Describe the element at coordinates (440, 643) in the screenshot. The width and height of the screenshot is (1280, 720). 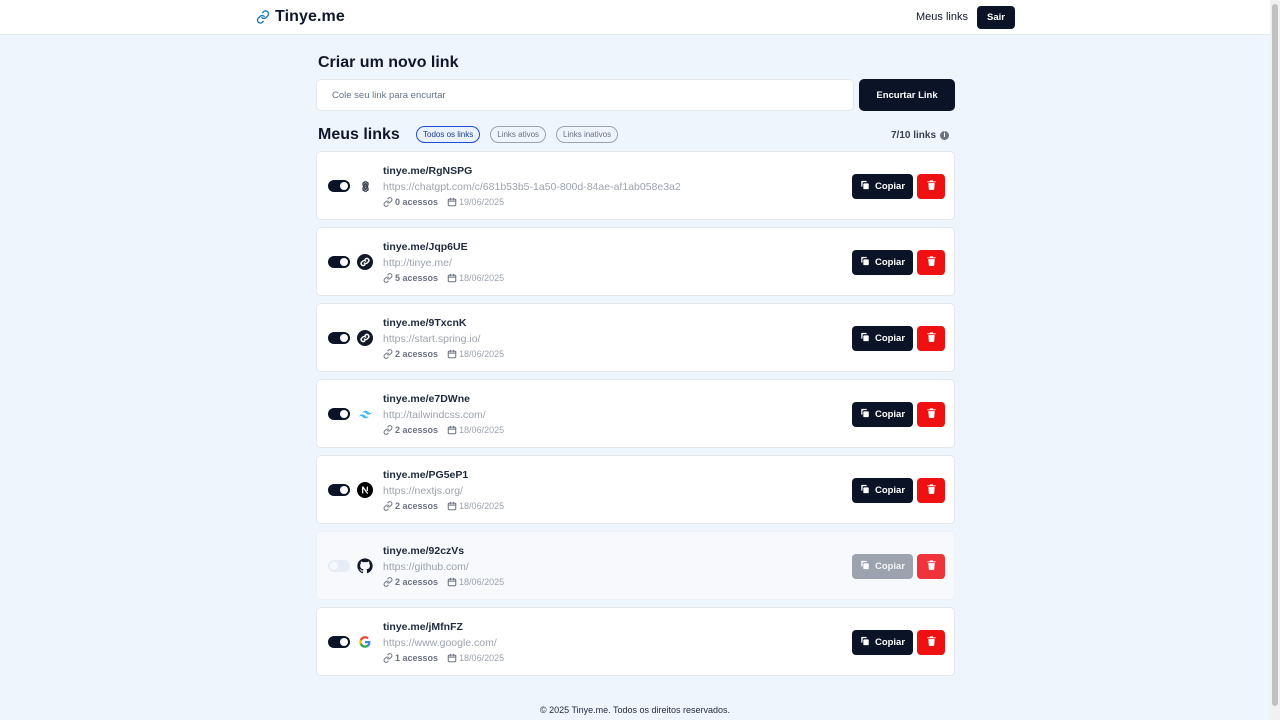
I see `destination-url: https://www.google.com/` at that location.